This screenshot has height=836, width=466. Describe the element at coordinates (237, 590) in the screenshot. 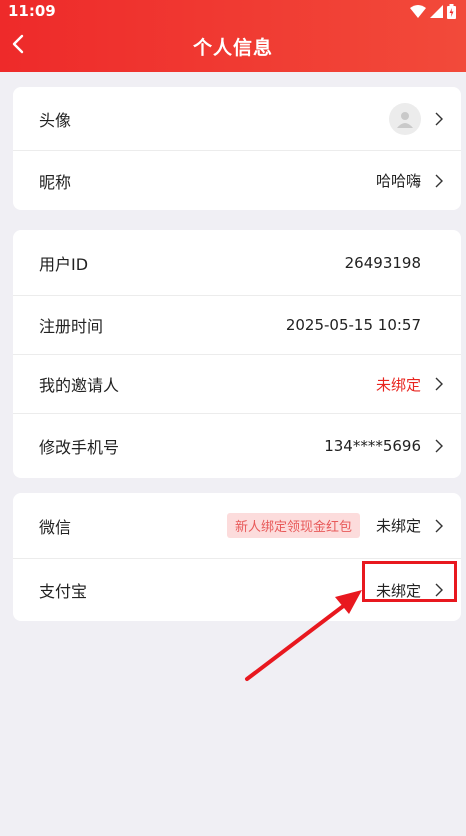

I see `alipay-row: 支付宝 未绑定` at that location.